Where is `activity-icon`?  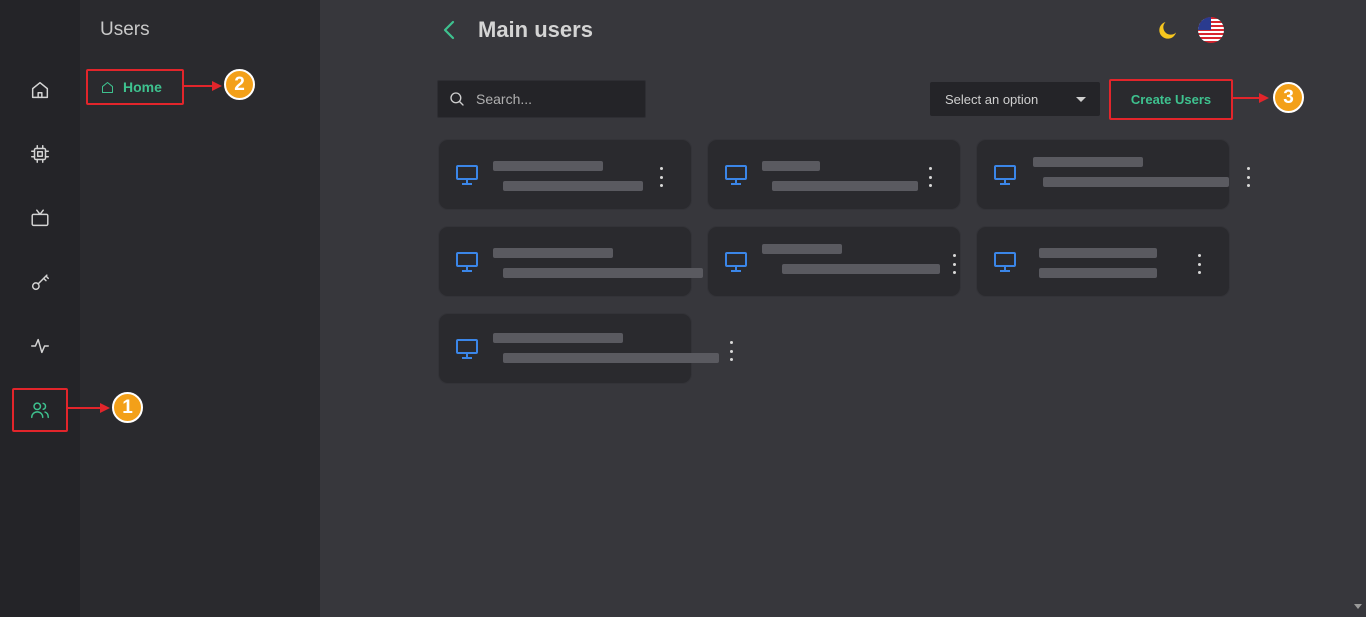 activity-icon is located at coordinates (40, 346).